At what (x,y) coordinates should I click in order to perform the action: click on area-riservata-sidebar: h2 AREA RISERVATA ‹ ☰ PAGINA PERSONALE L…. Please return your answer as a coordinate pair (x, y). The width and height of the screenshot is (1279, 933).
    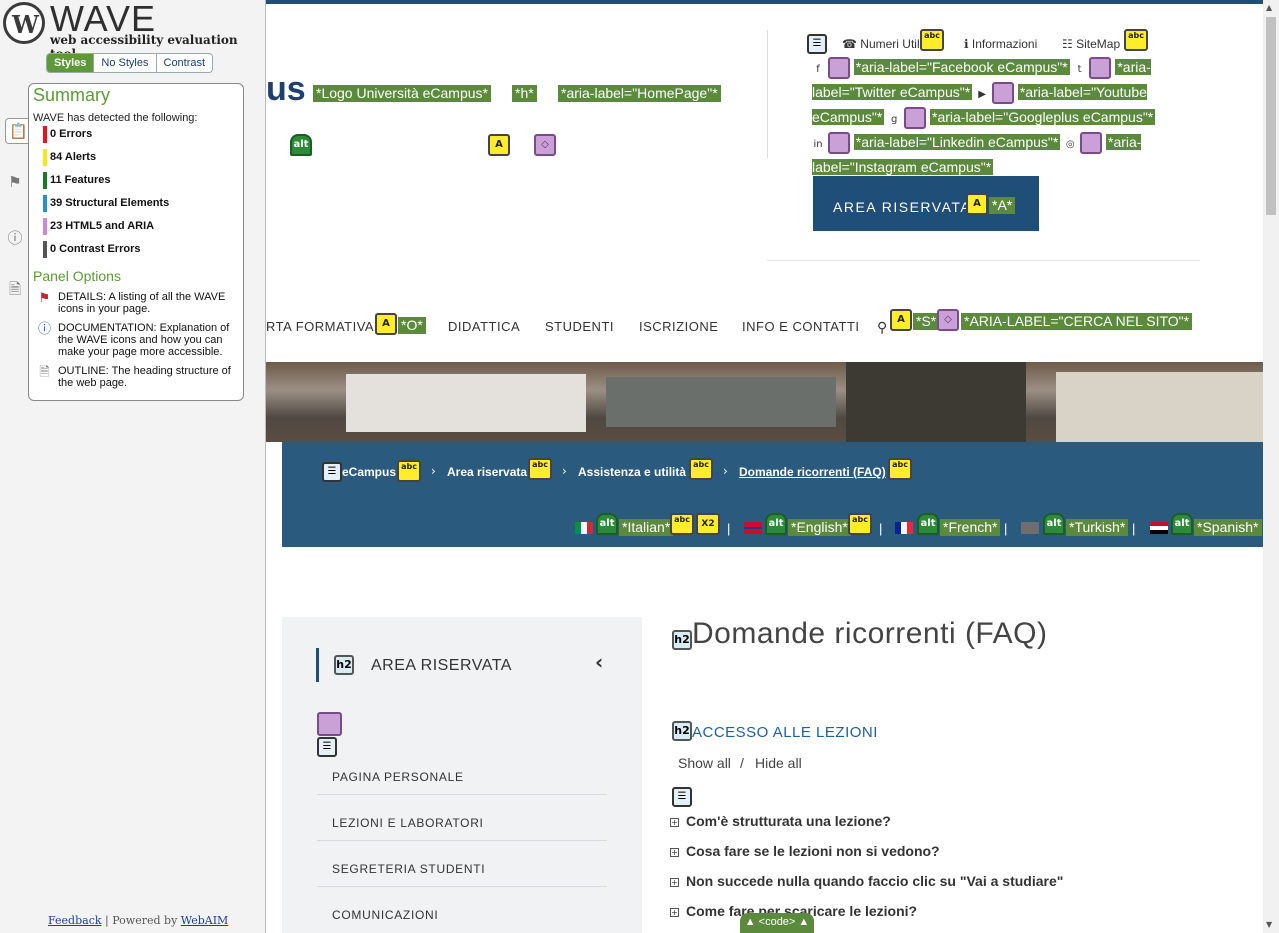
    Looking at the image, I should click on (462, 775).